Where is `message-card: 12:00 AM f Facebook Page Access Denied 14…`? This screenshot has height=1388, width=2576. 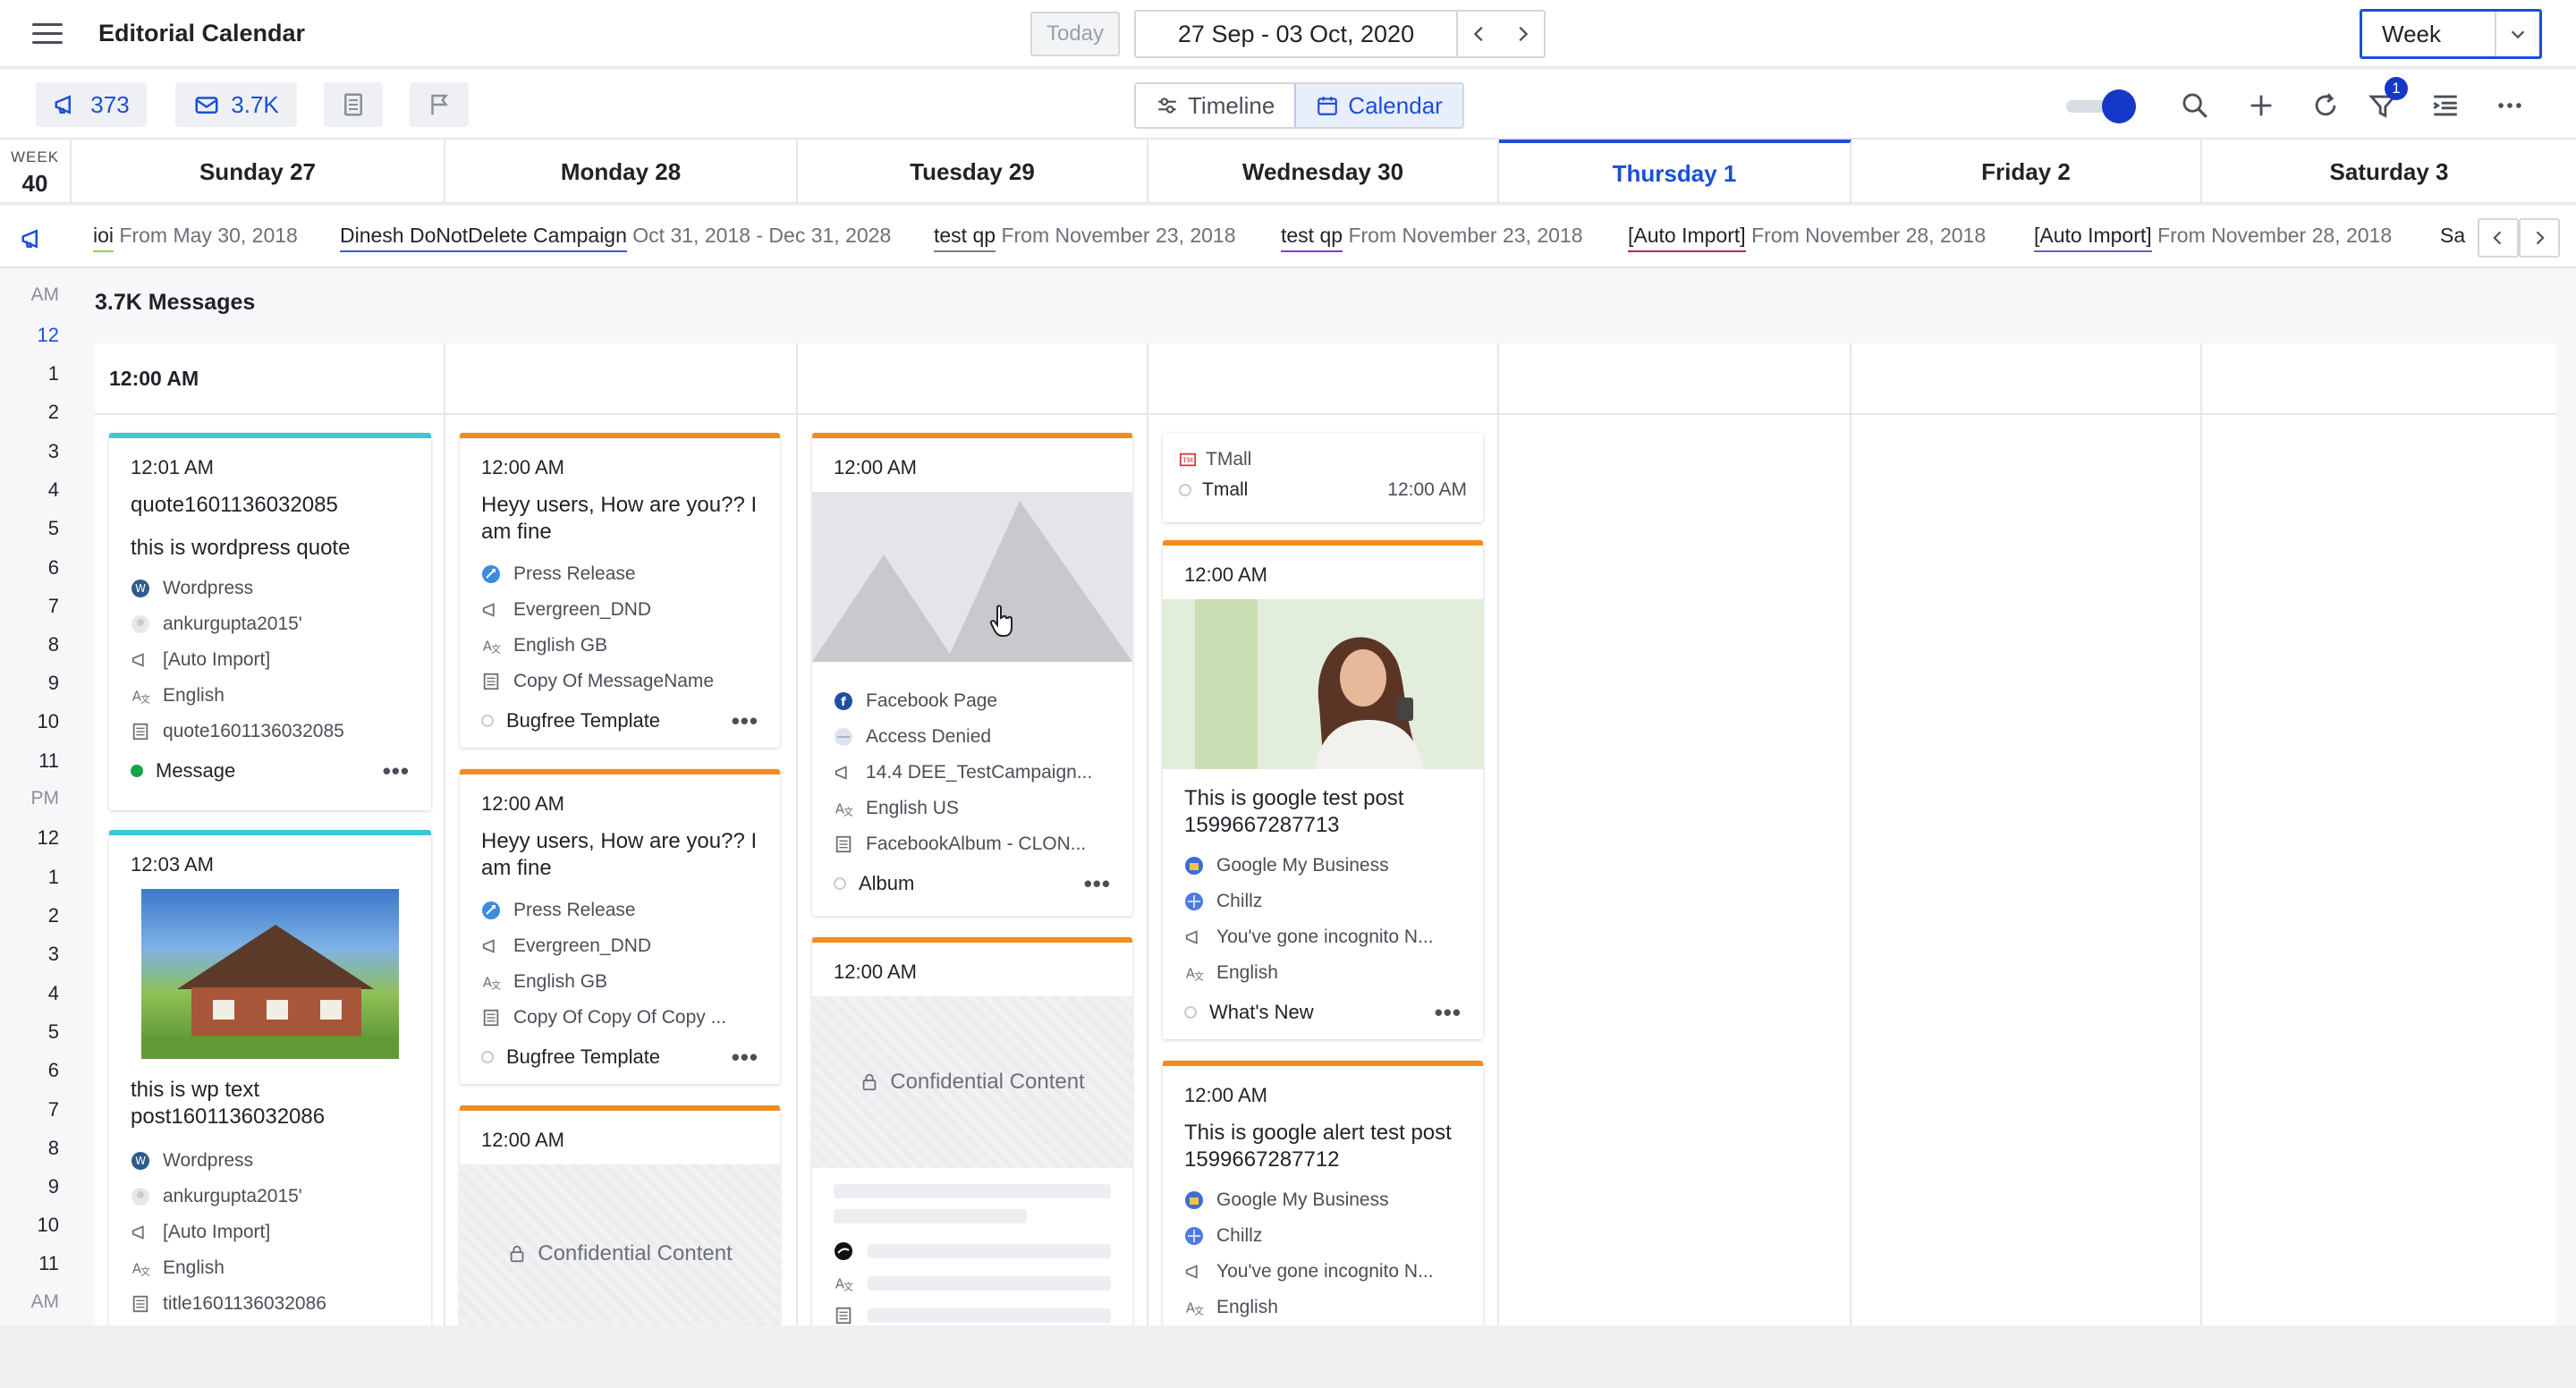 message-card: 12:00 AM f Facebook Page Access Denied 14… is located at coordinates (972, 674).